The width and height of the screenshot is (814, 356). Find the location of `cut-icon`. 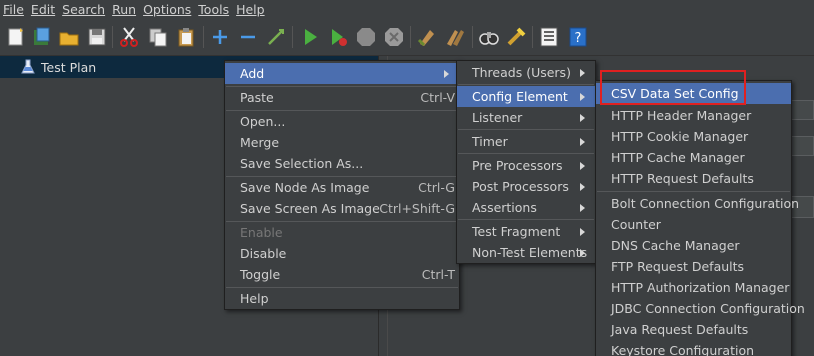

cut-icon is located at coordinates (129, 37).